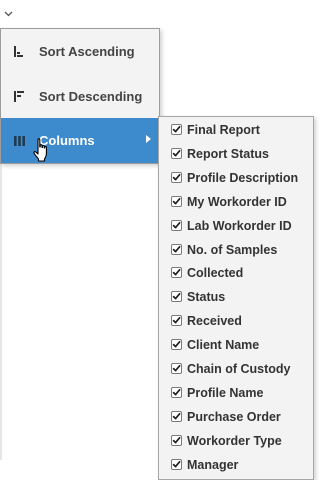 Image resolution: width=320 pixels, height=480 pixels. I want to click on column-toggle-item: Status, so click(236, 297).